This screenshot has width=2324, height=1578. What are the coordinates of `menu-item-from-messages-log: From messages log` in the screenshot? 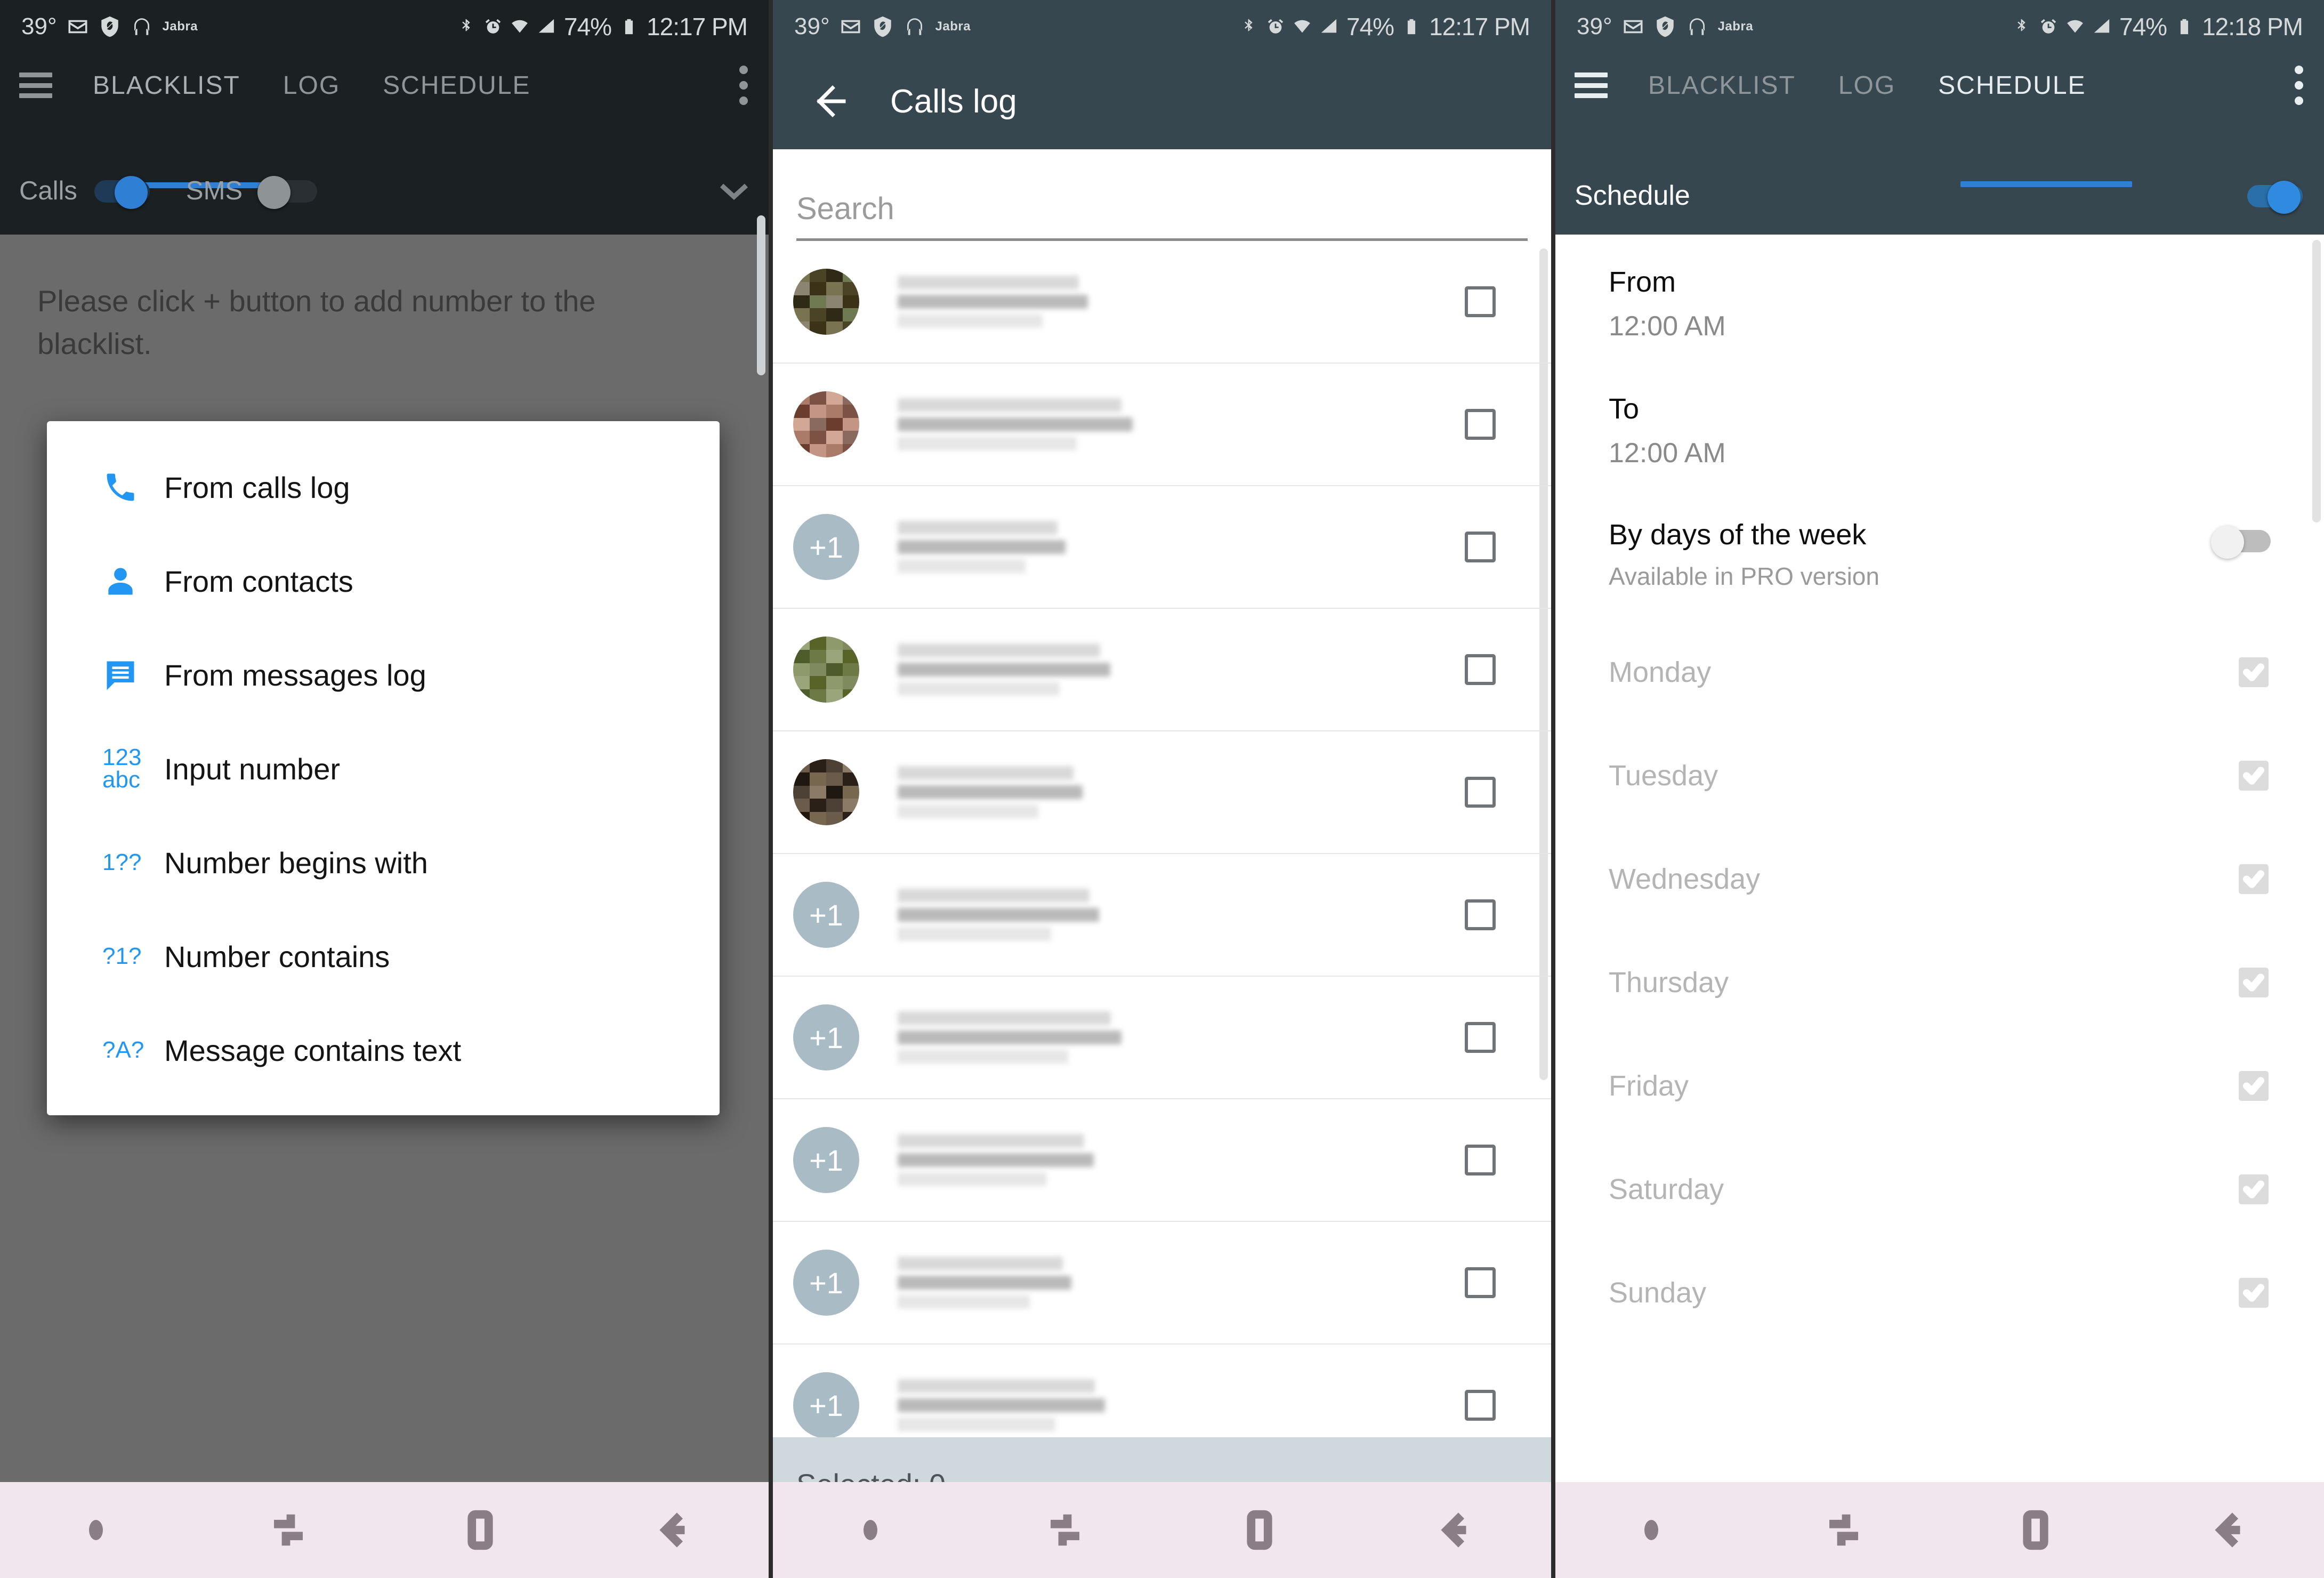 It's located at (384, 675).